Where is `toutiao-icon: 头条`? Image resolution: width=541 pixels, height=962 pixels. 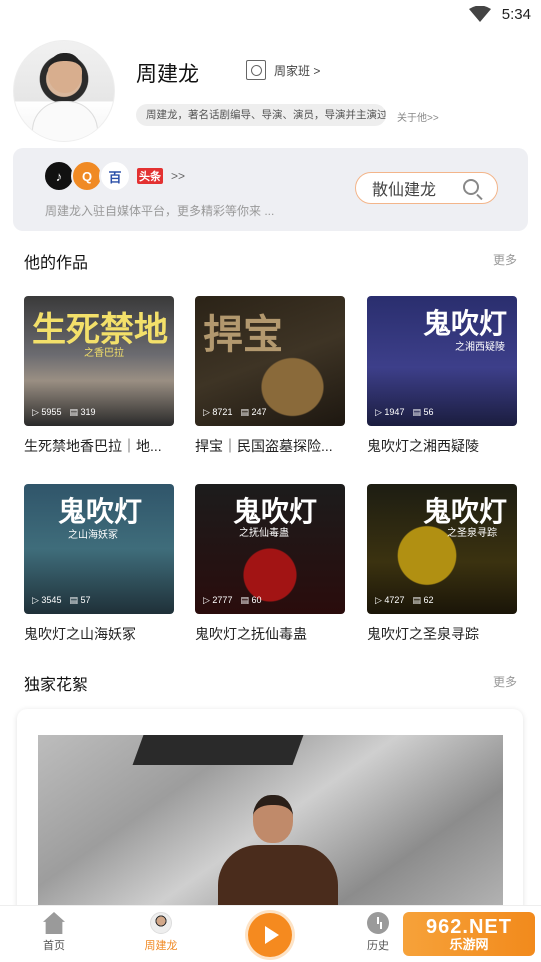
toutiao-icon: 头条 is located at coordinates (150, 176).